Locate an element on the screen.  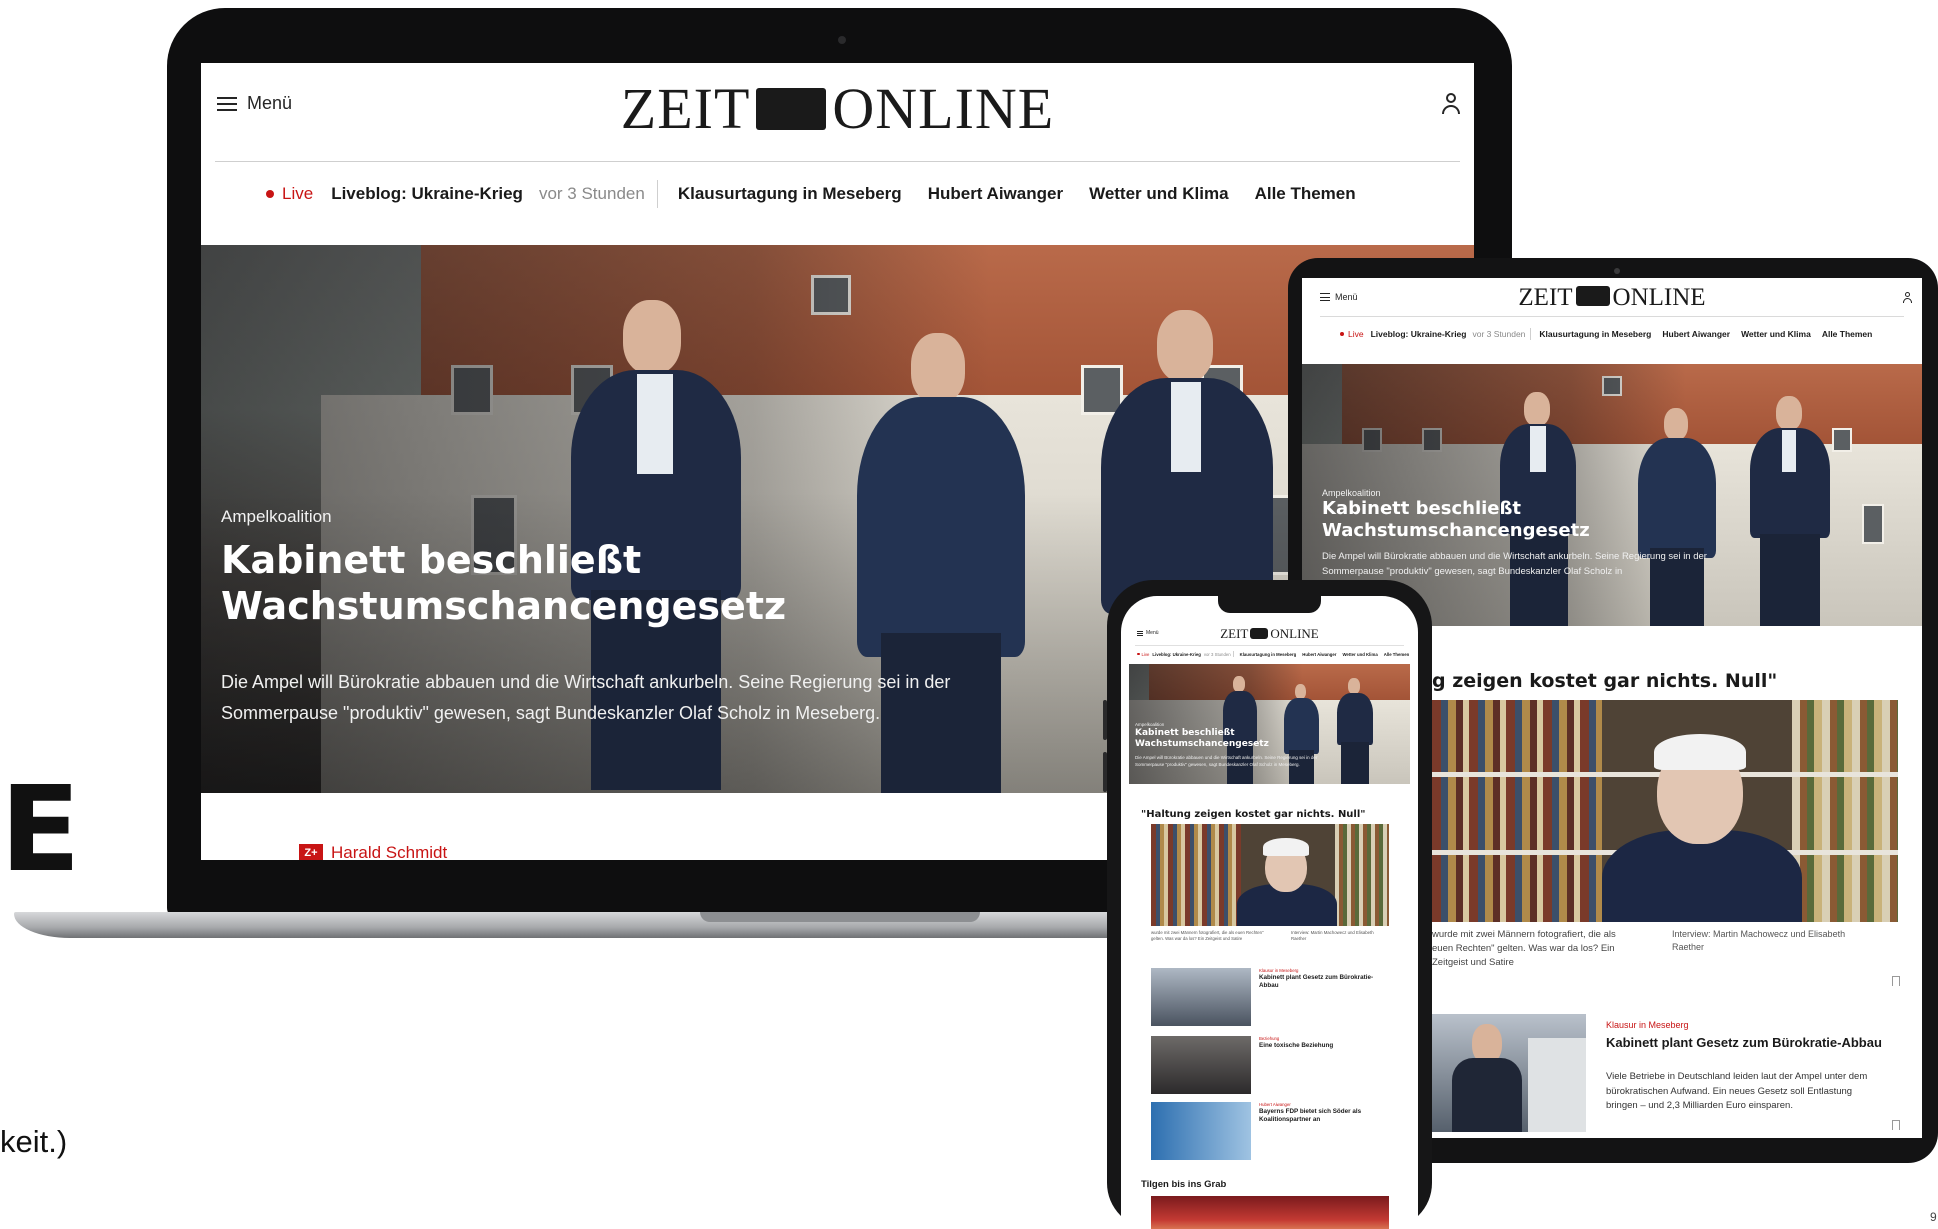
slide-page-number: 9 is located at coordinates (1933, 1217).